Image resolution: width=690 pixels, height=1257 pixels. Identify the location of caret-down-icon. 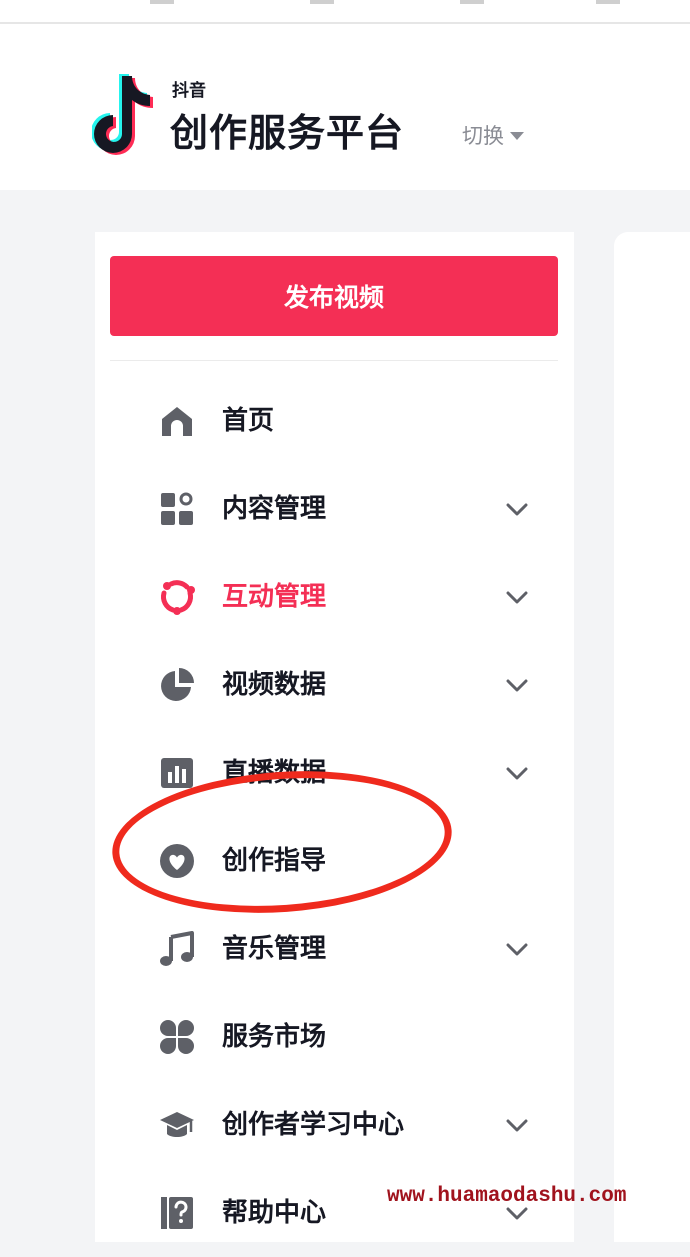
(517, 136).